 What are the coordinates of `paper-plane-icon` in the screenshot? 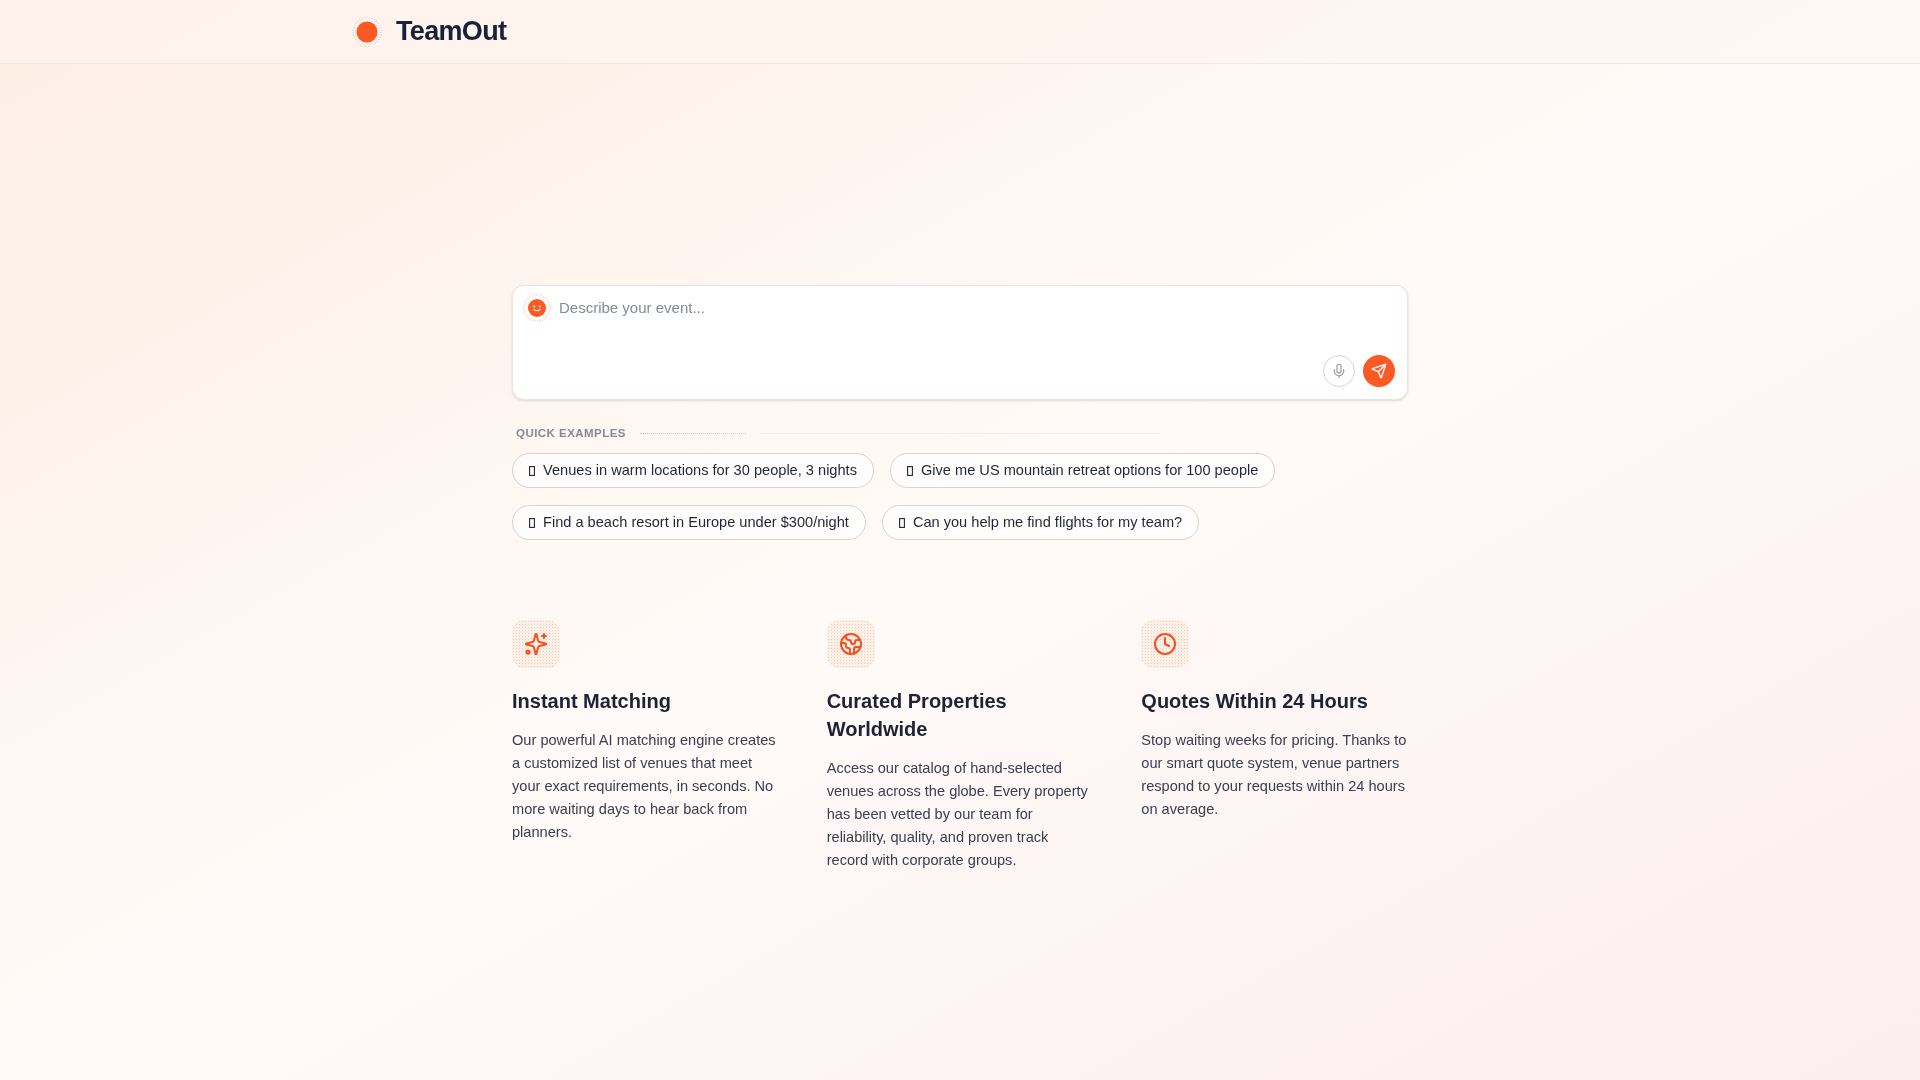 It's located at (1379, 371).